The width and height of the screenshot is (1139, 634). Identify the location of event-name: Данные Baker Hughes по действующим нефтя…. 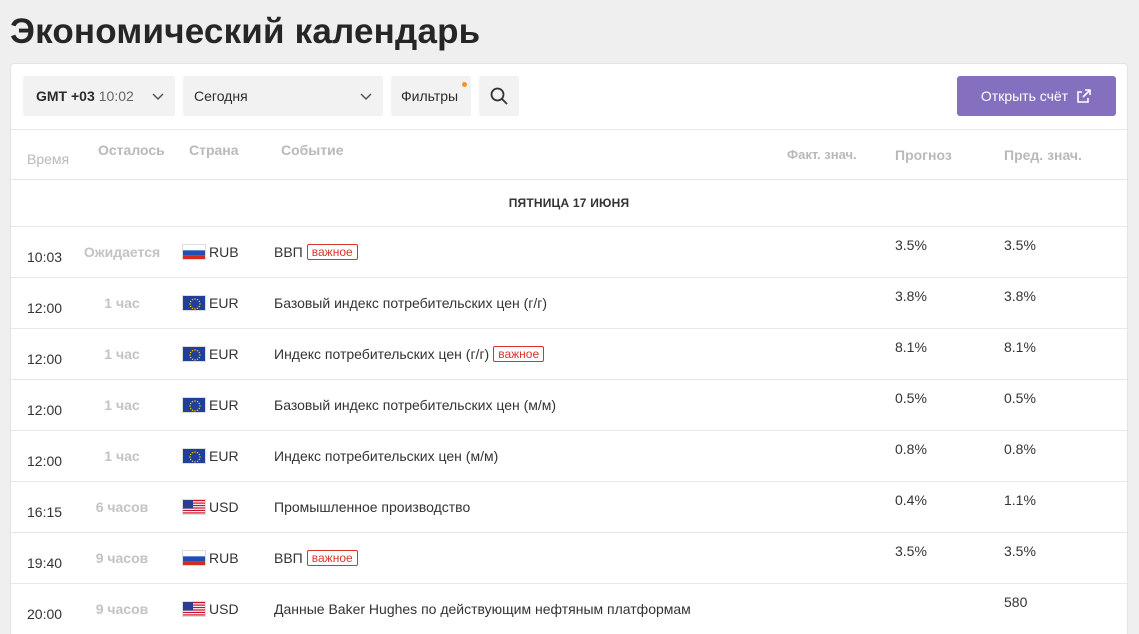
(482, 609).